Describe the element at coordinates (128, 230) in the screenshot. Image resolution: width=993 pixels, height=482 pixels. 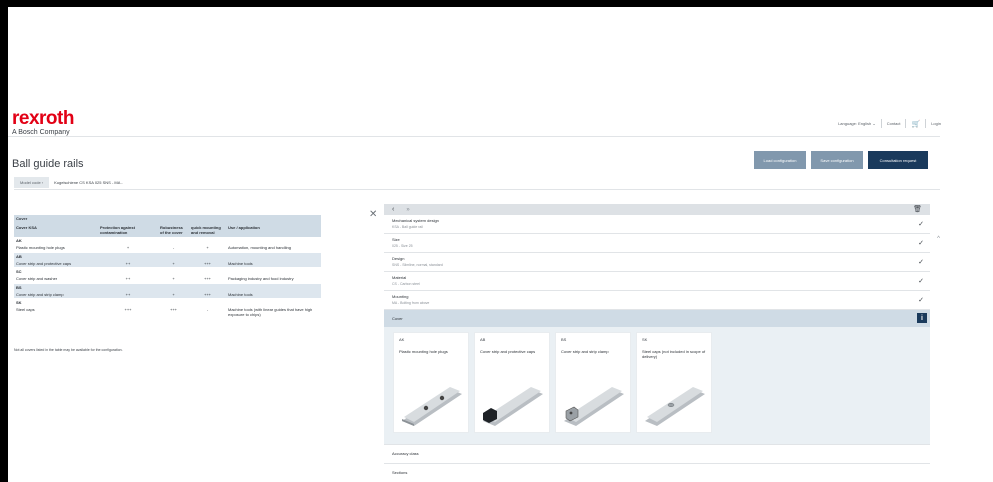
I see `column-header: Protection against contamination` at that location.